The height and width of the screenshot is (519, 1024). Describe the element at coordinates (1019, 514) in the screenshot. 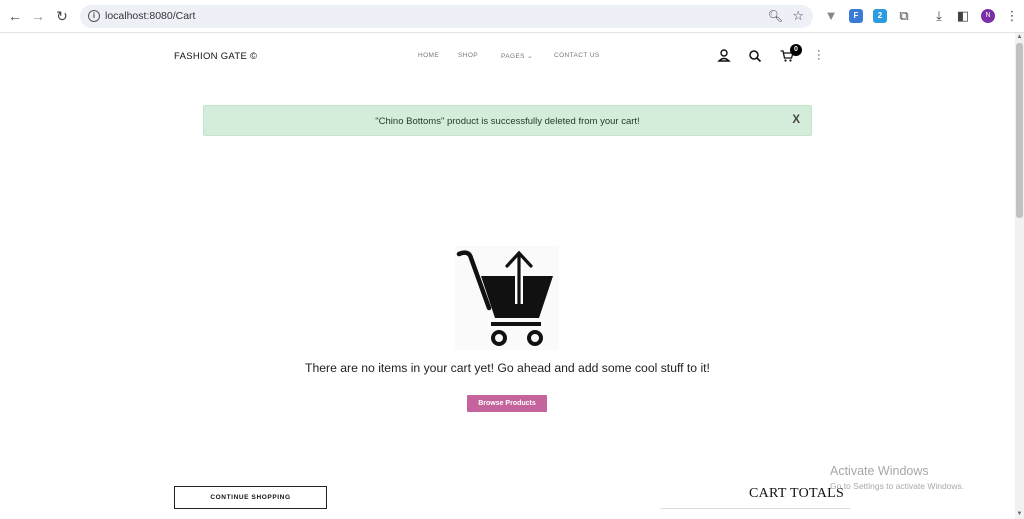

I see `scroll-down-icon: ▼` at that location.